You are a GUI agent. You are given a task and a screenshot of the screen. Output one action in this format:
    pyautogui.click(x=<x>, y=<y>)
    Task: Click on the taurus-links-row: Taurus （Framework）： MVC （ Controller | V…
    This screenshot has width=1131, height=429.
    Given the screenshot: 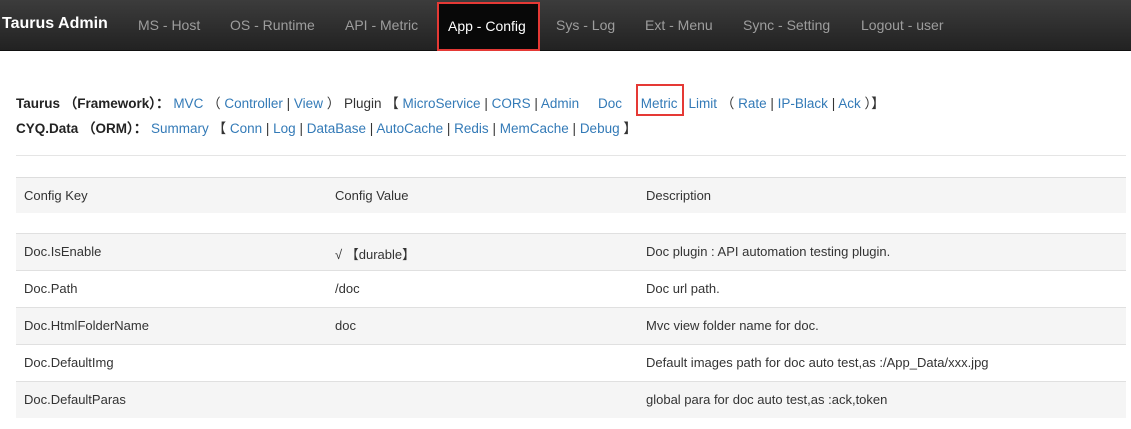 What is the action you would take?
    pyautogui.click(x=450, y=102)
    